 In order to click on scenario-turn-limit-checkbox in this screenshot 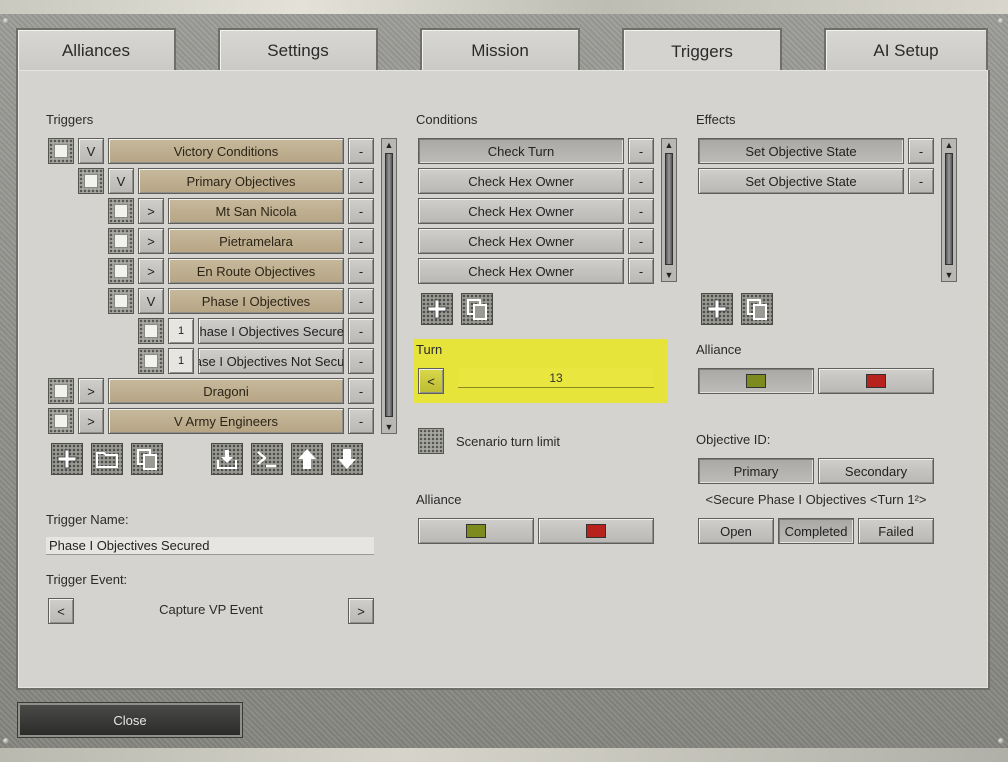, I will do `click(431, 441)`.